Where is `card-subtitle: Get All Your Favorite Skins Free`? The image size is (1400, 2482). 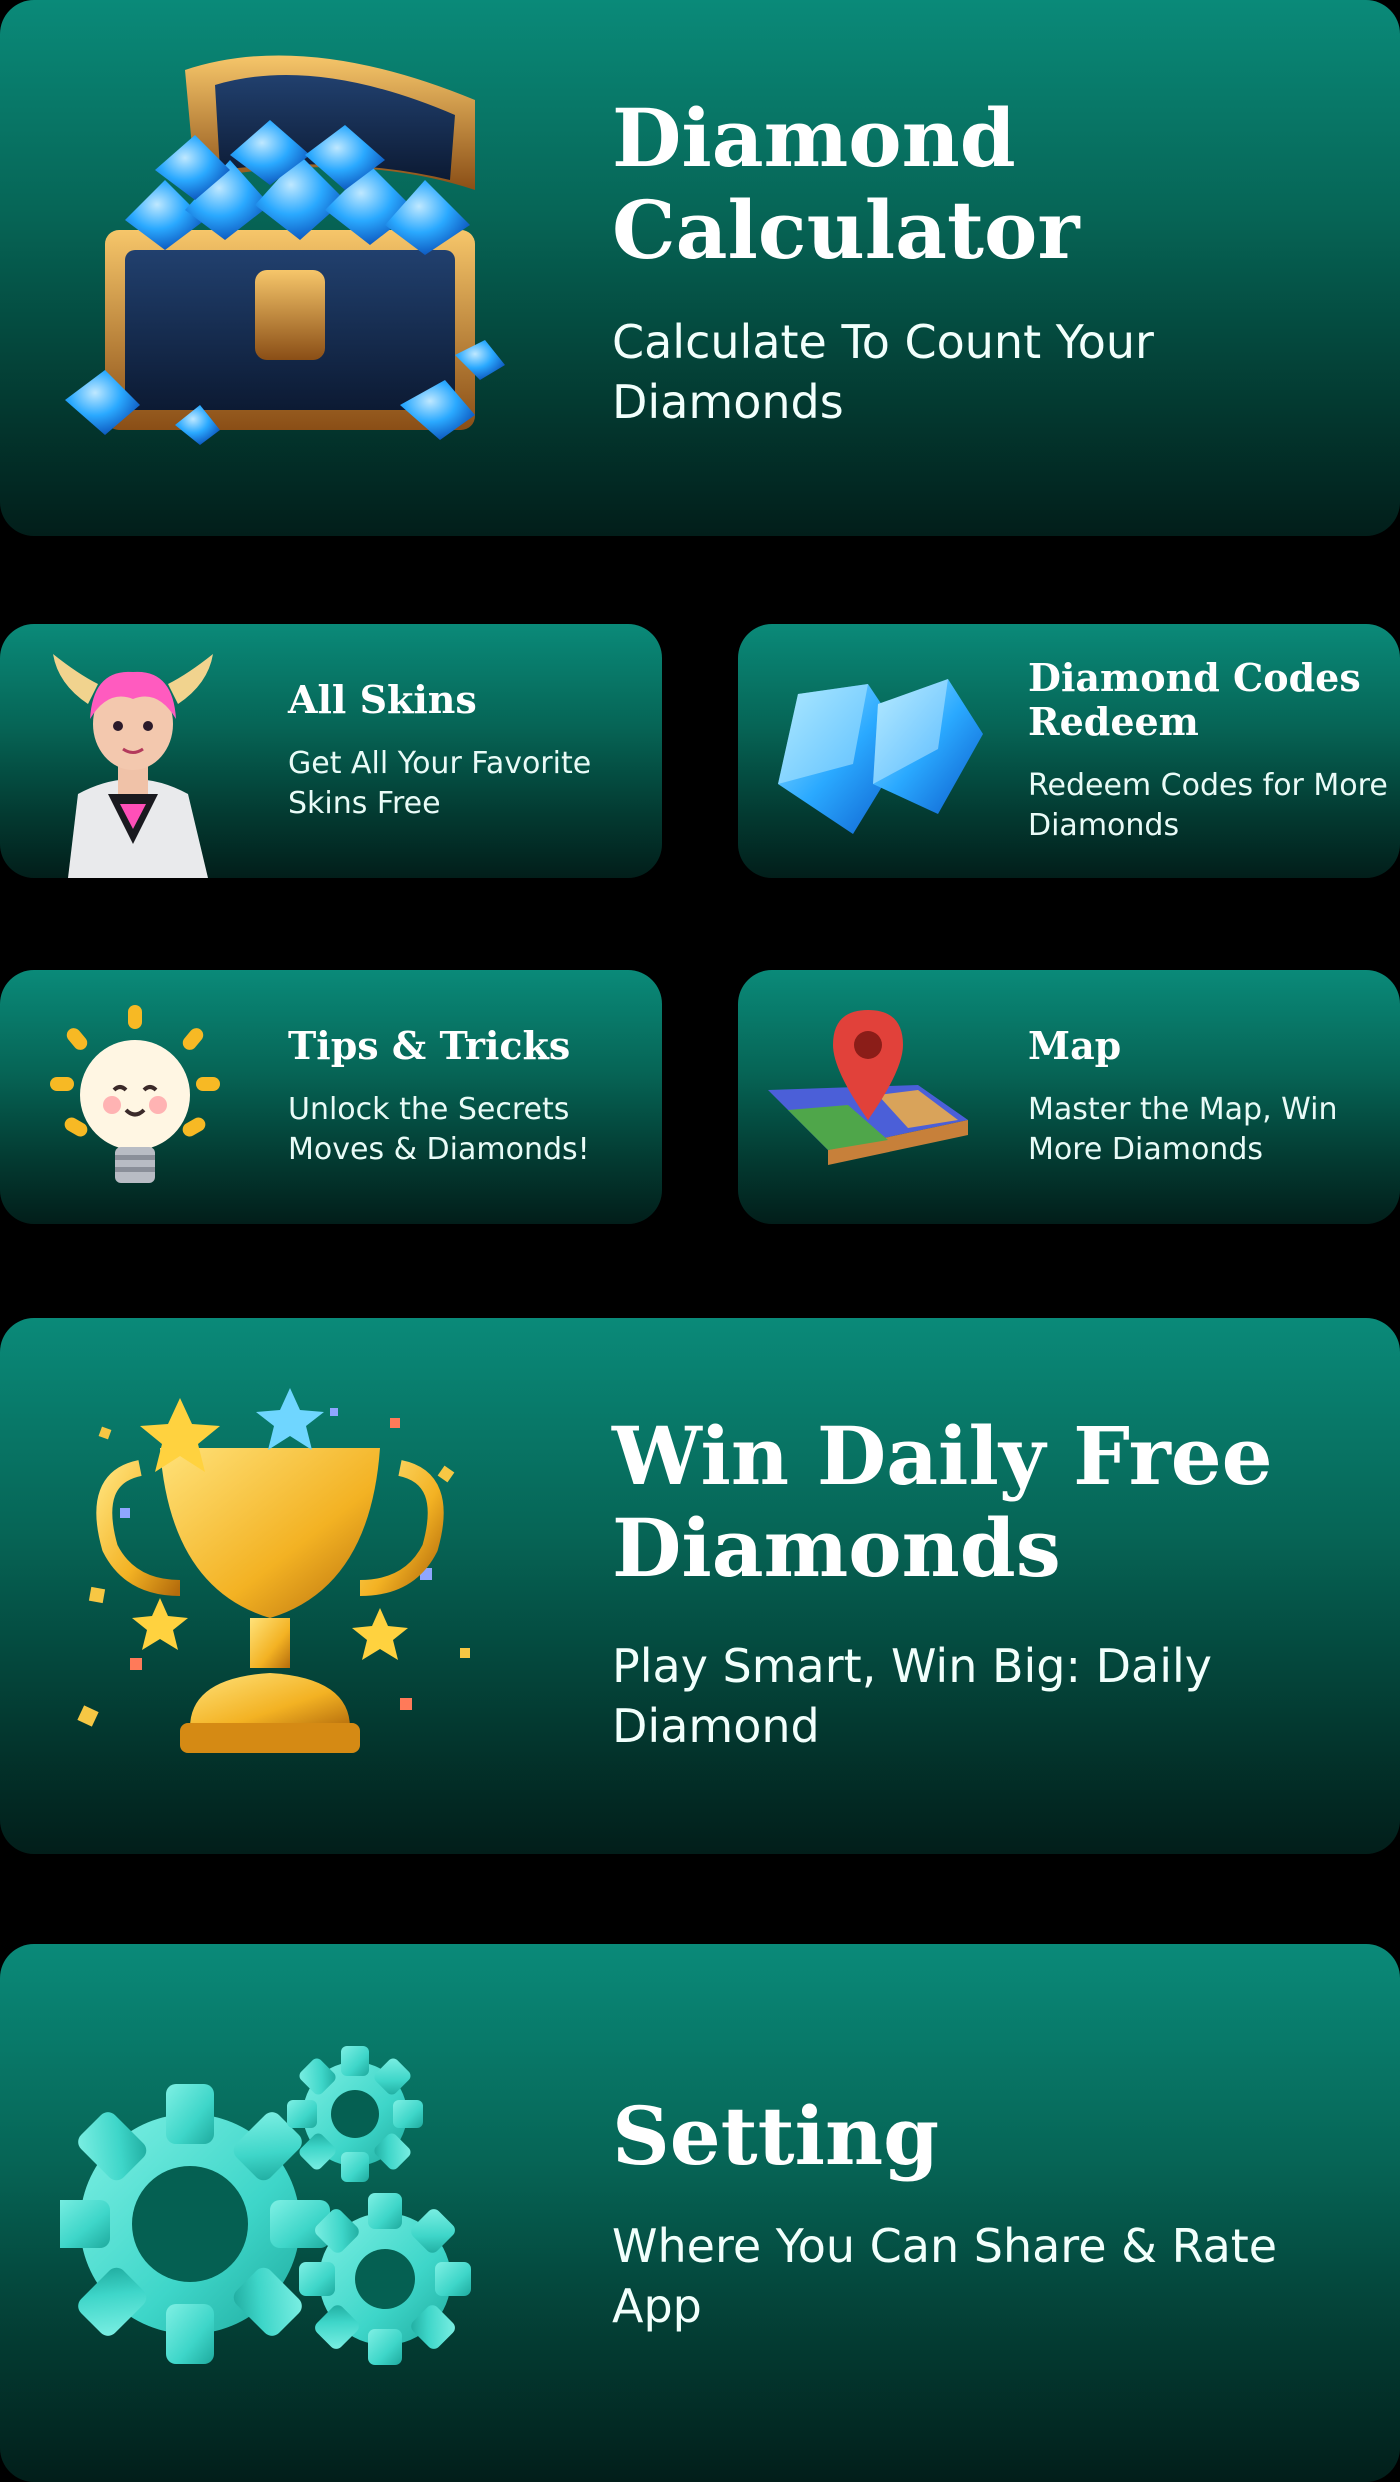
card-subtitle: Get All Your Favorite Skins Free is located at coordinates (440, 783).